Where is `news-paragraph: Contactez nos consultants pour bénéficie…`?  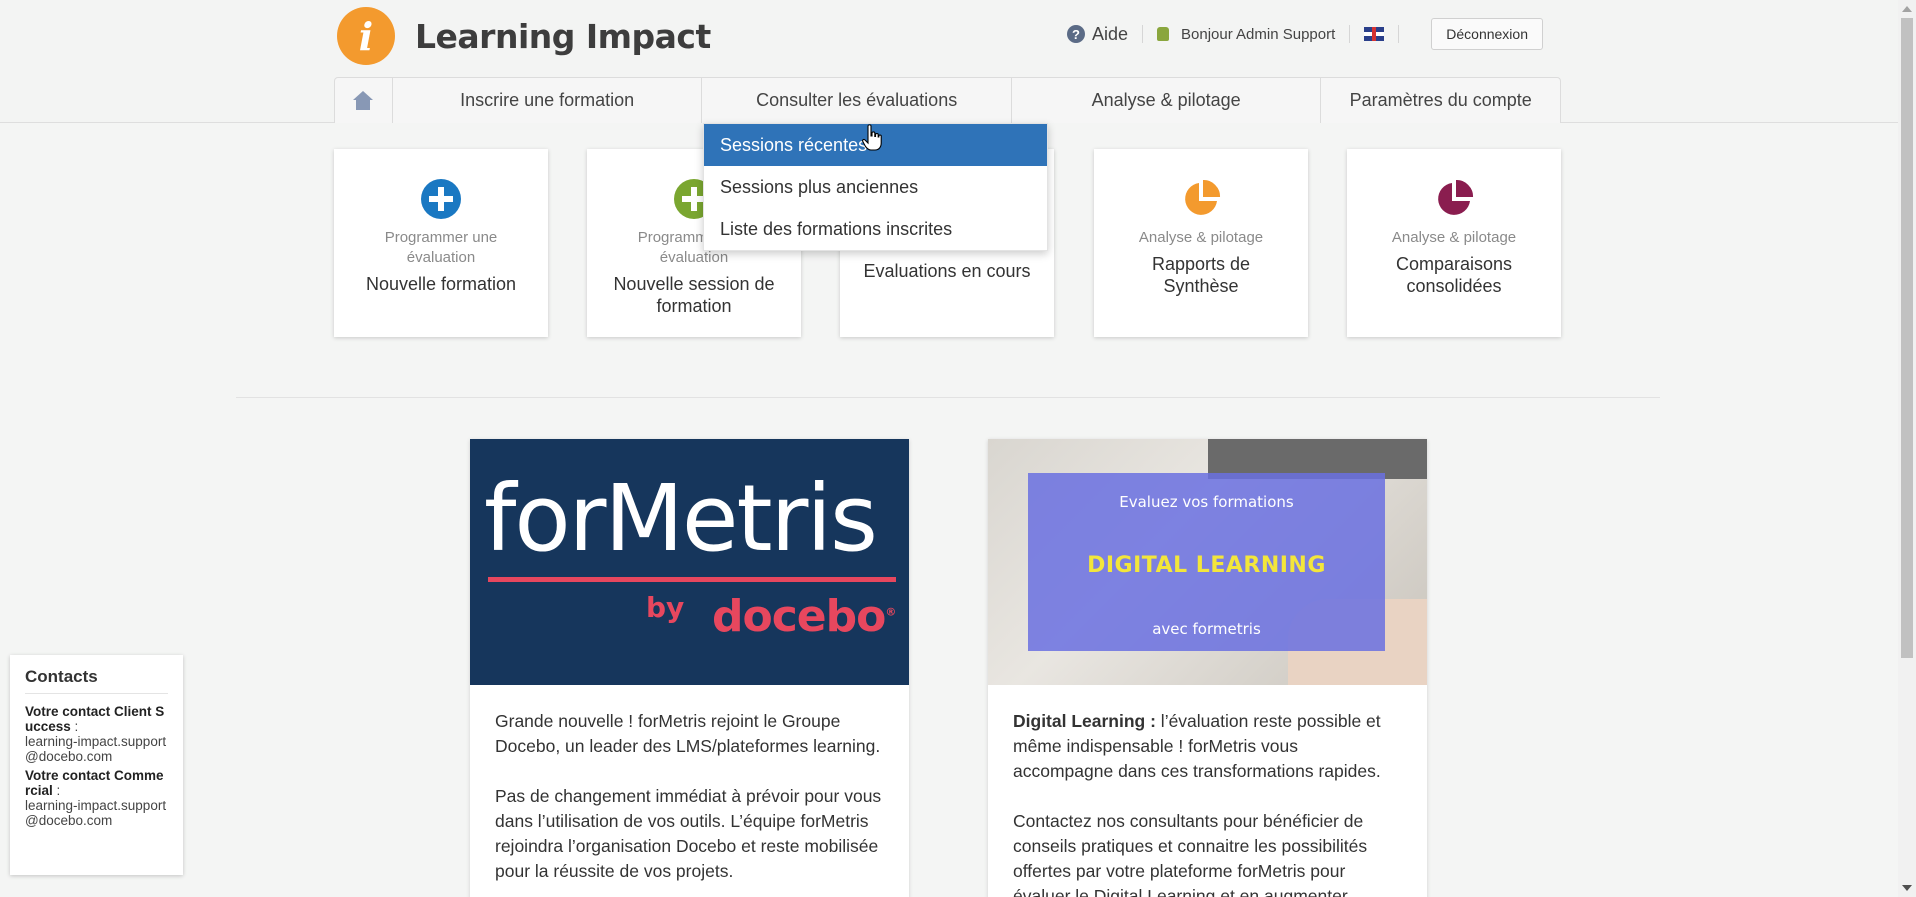 news-paragraph: Contactez nos consultants pour bénéficie… is located at coordinates (1190, 854).